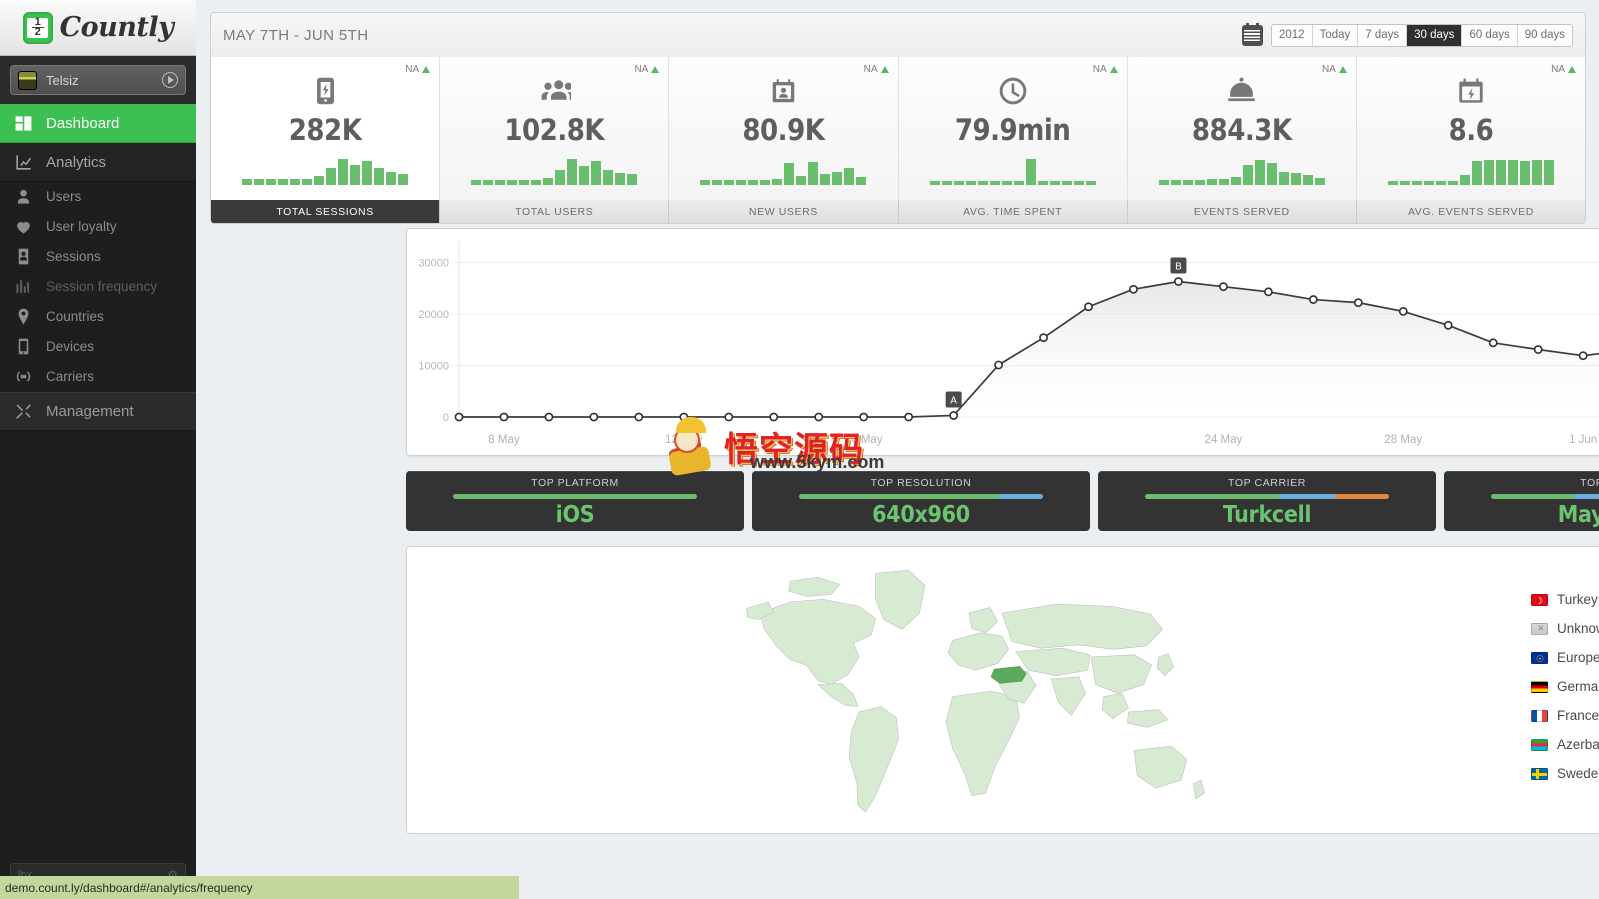  I want to click on app-thumbnail-icon, so click(27, 80).